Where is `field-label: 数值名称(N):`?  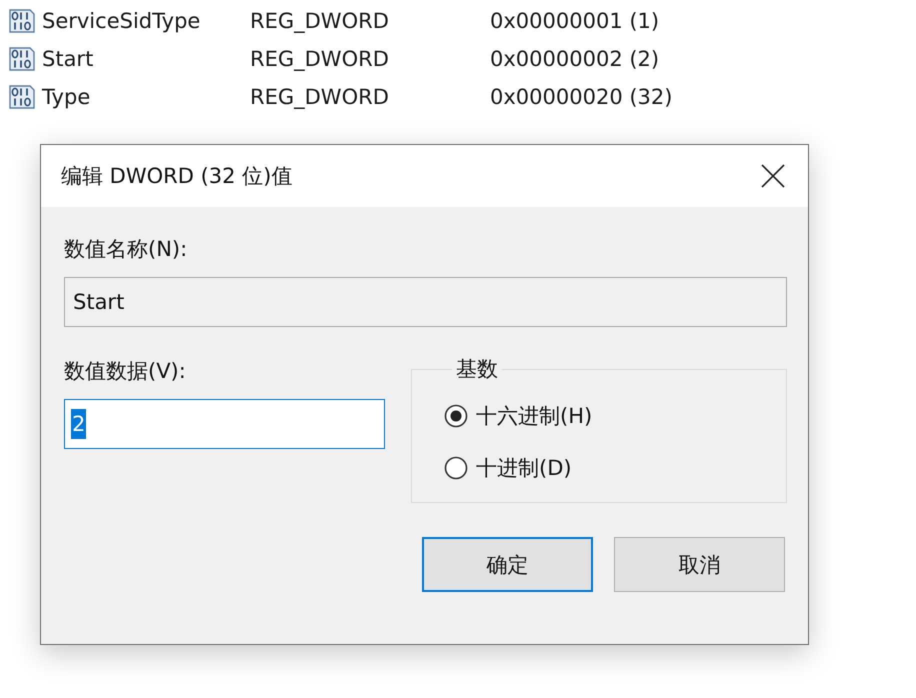 field-label: 数值名称(N): is located at coordinates (126, 249).